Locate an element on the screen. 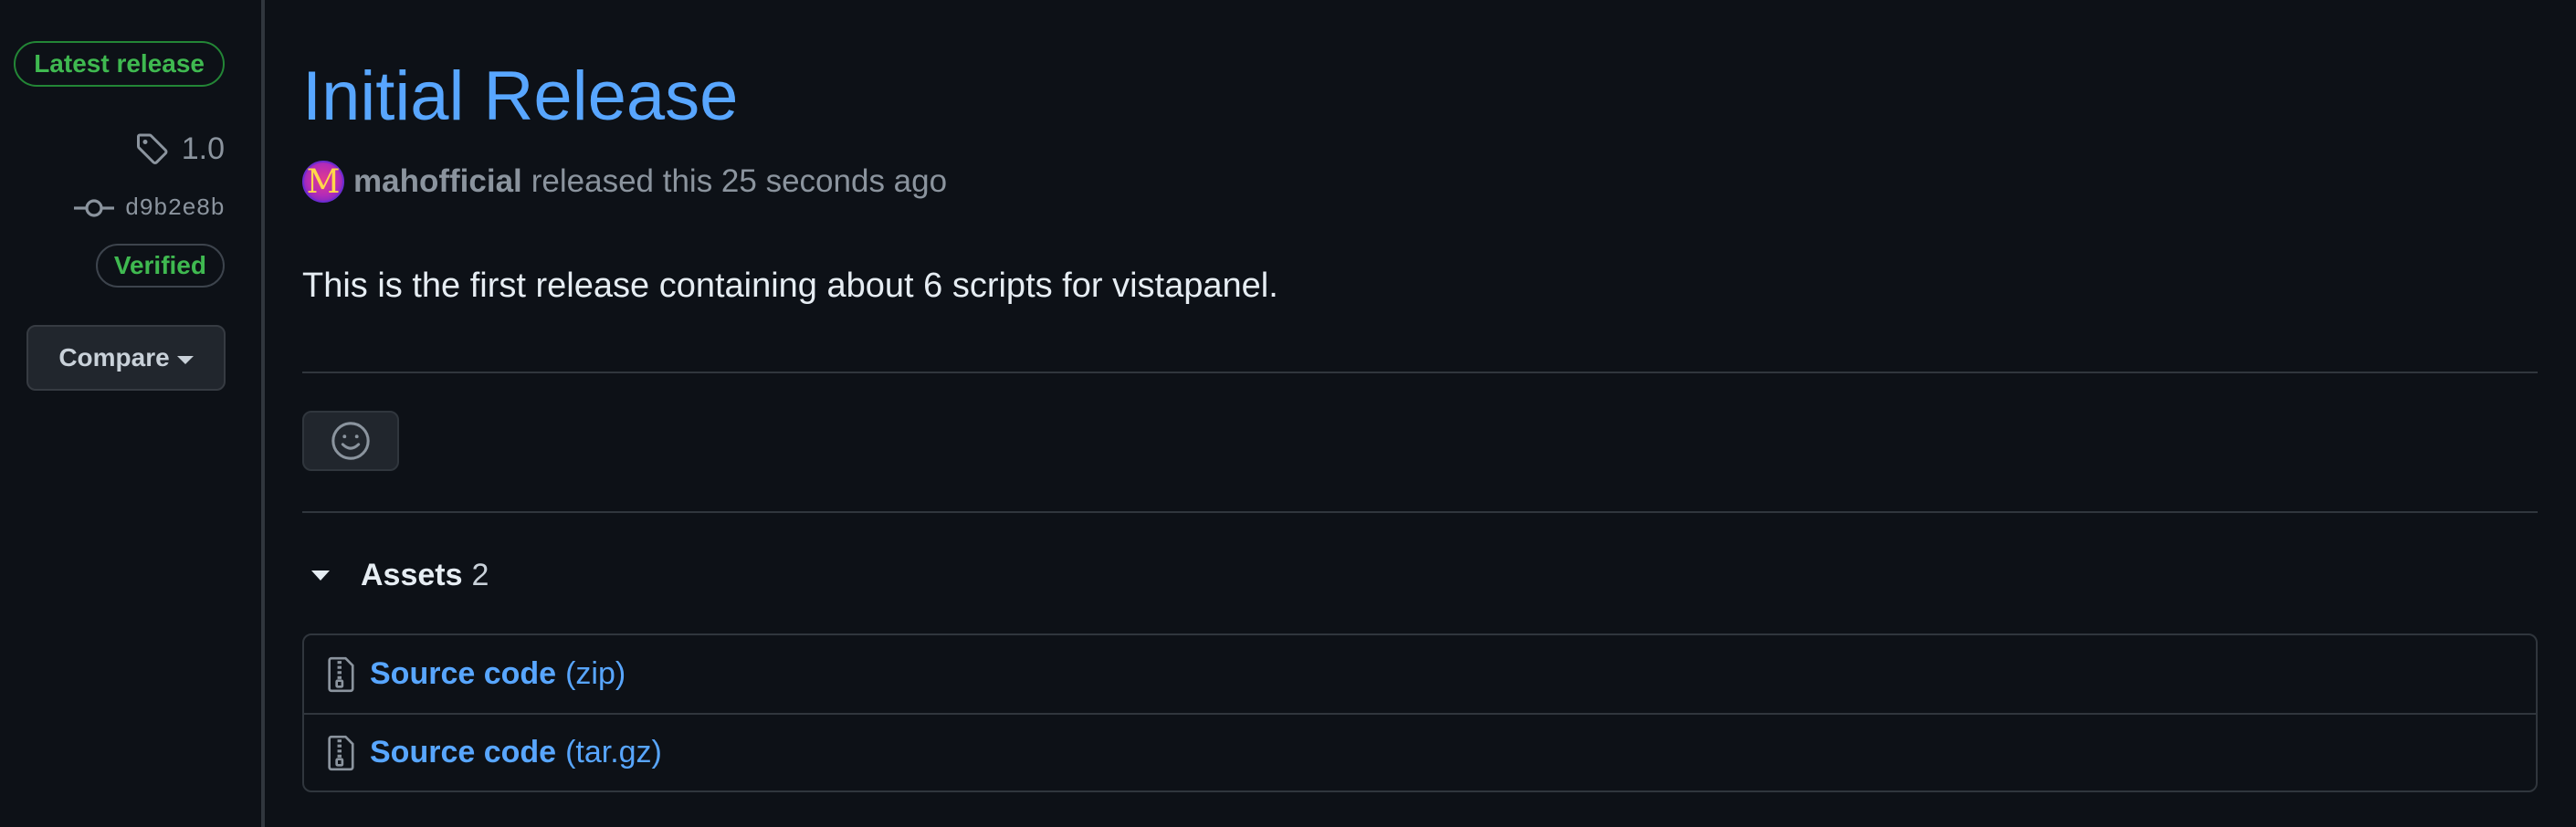  add-reaction-button is located at coordinates (350, 441).